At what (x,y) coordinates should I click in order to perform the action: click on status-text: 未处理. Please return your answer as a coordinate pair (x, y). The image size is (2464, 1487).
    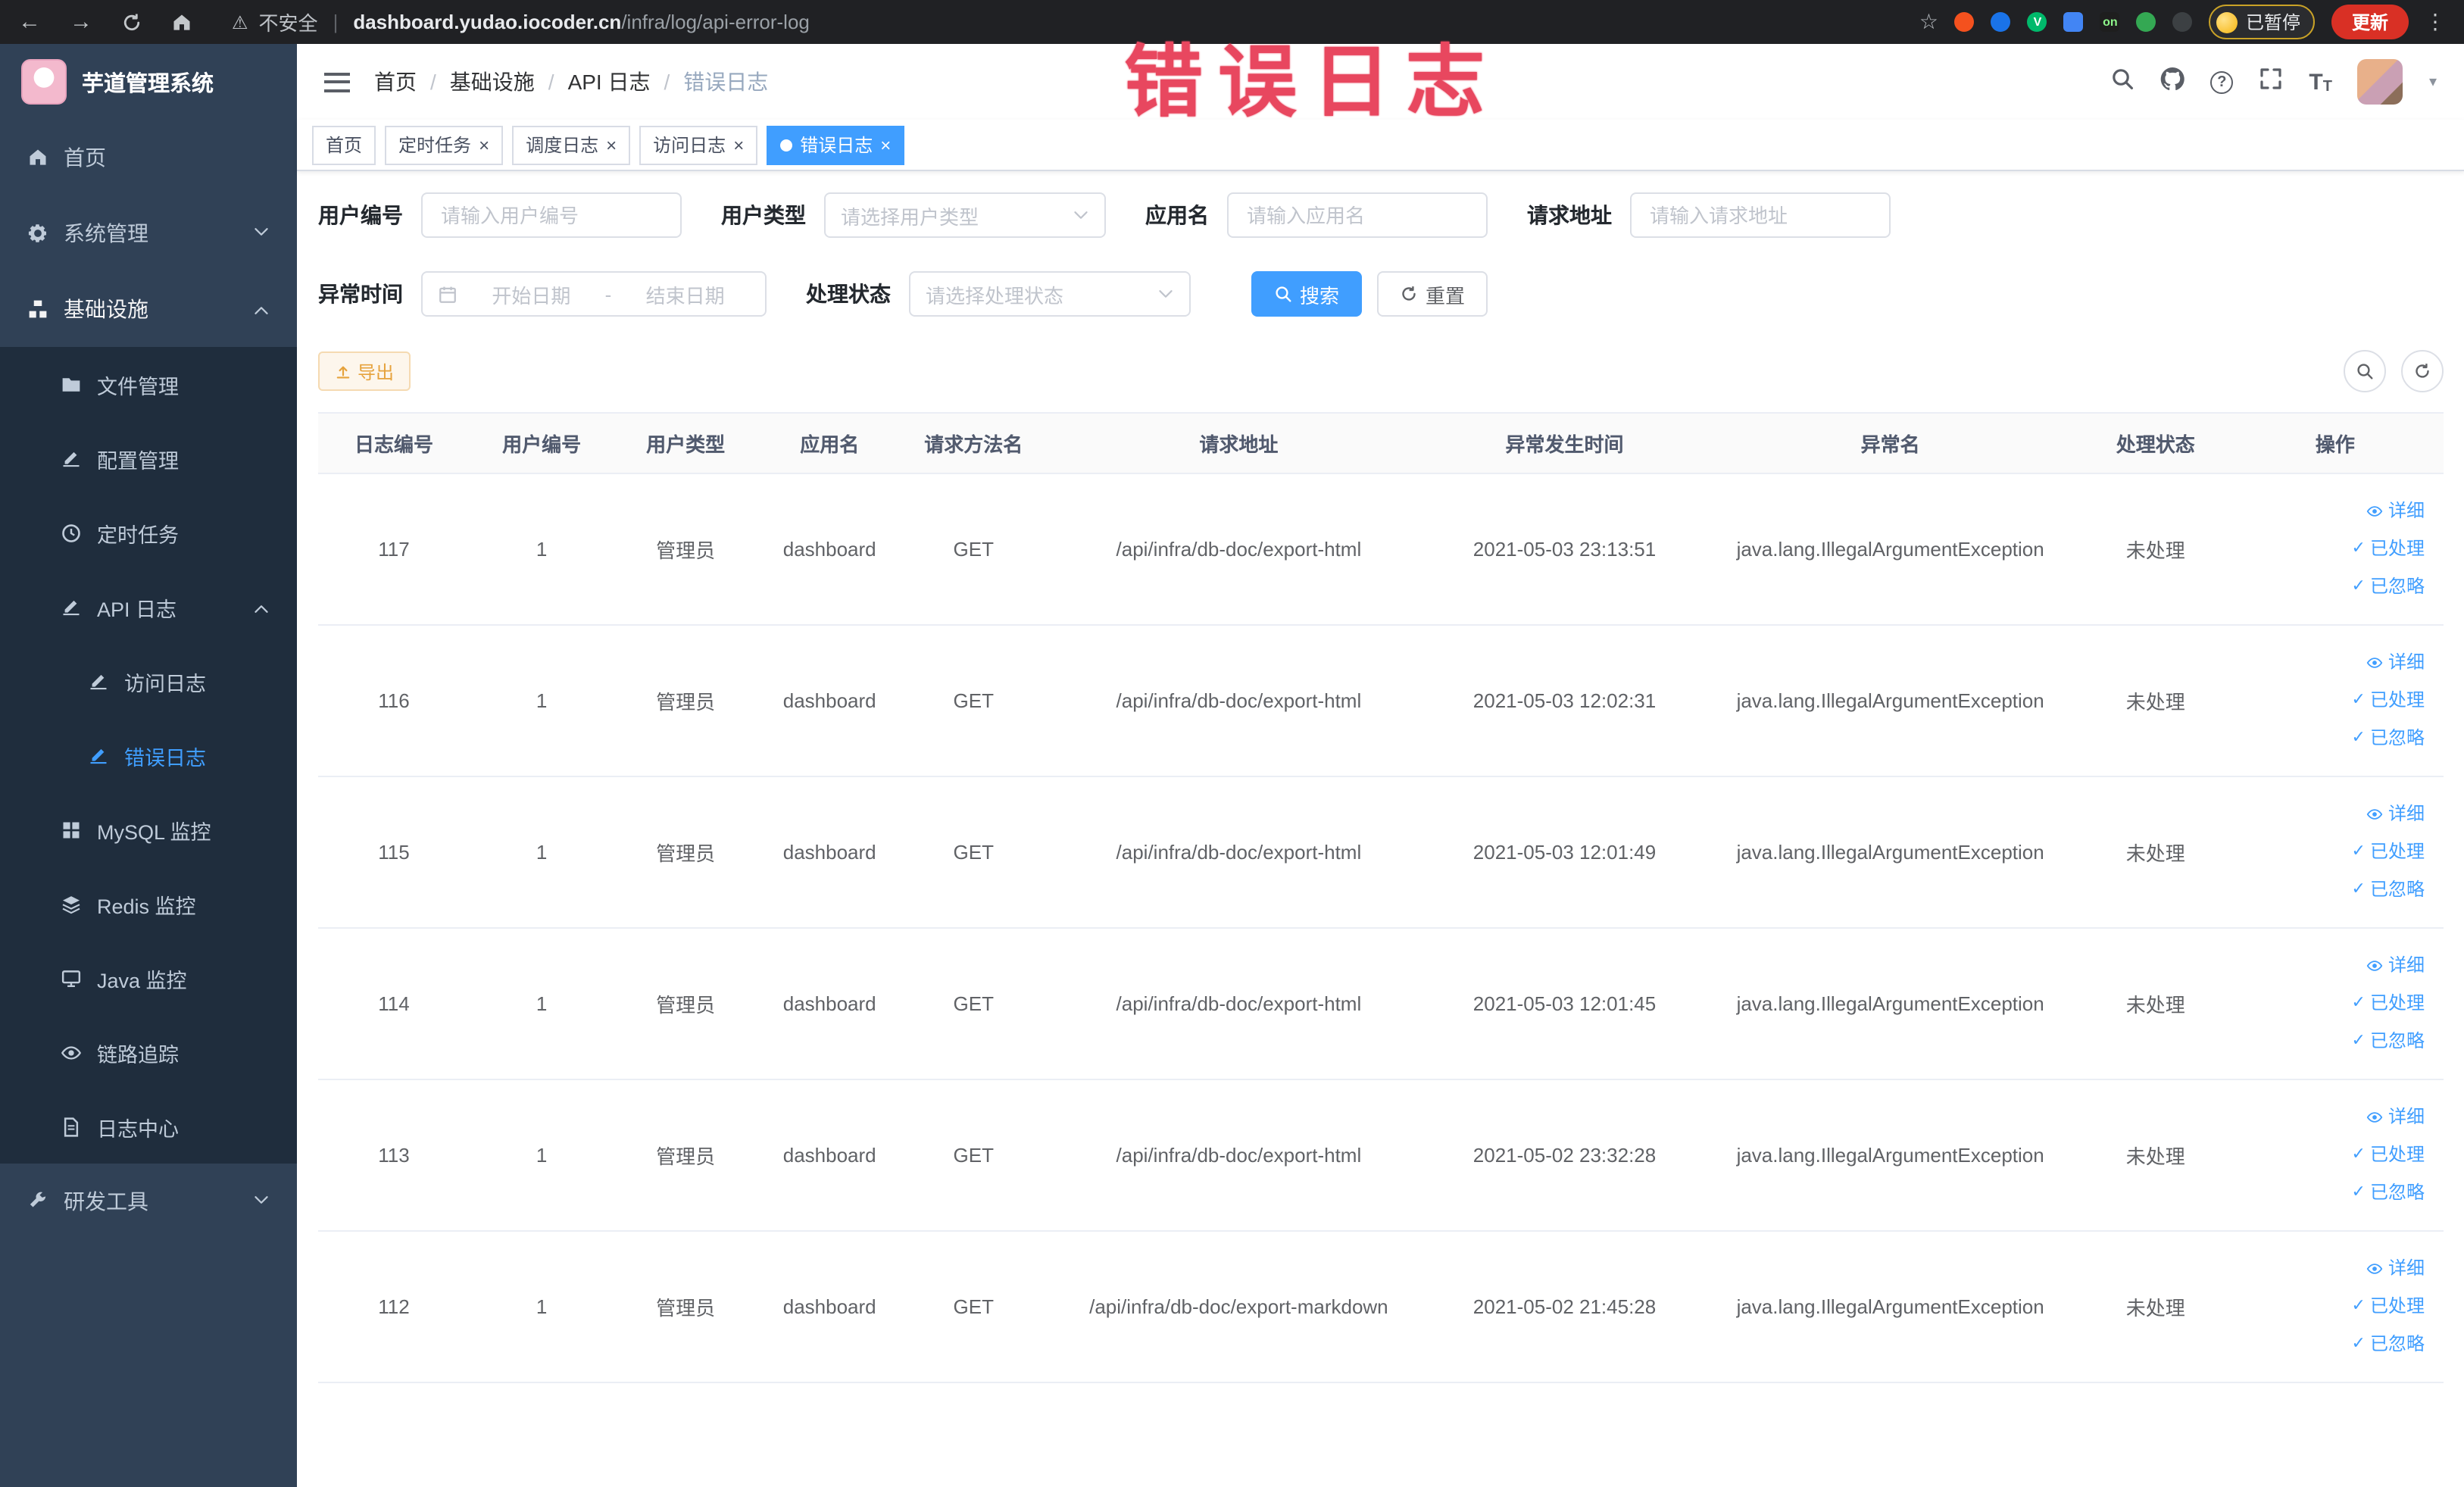
    Looking at the image, I should click on (2155, 1004).